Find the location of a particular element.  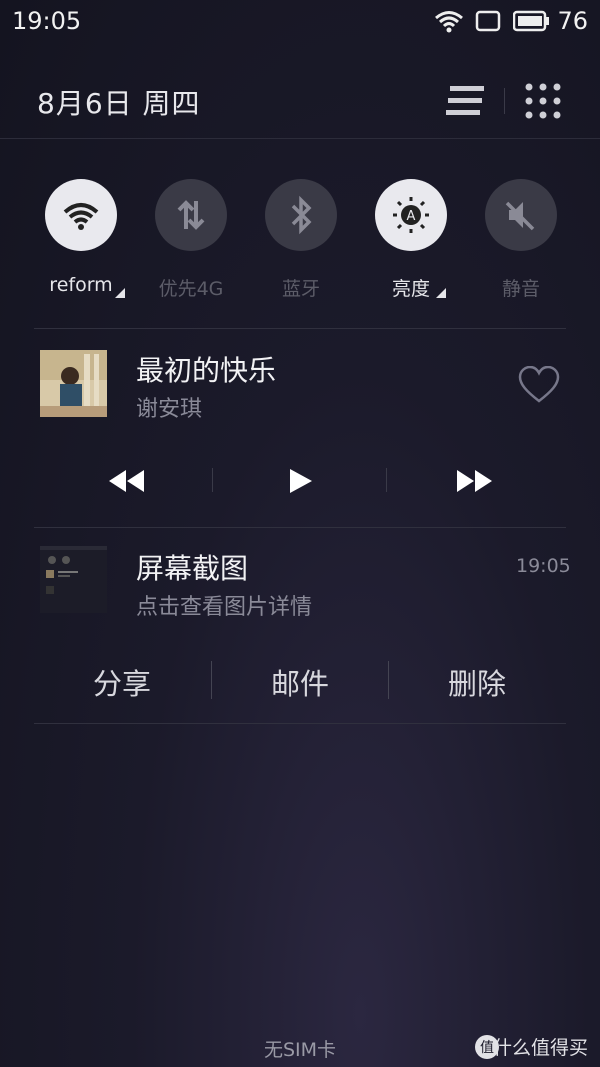

toggle-data is located at coordinates (191, 215).